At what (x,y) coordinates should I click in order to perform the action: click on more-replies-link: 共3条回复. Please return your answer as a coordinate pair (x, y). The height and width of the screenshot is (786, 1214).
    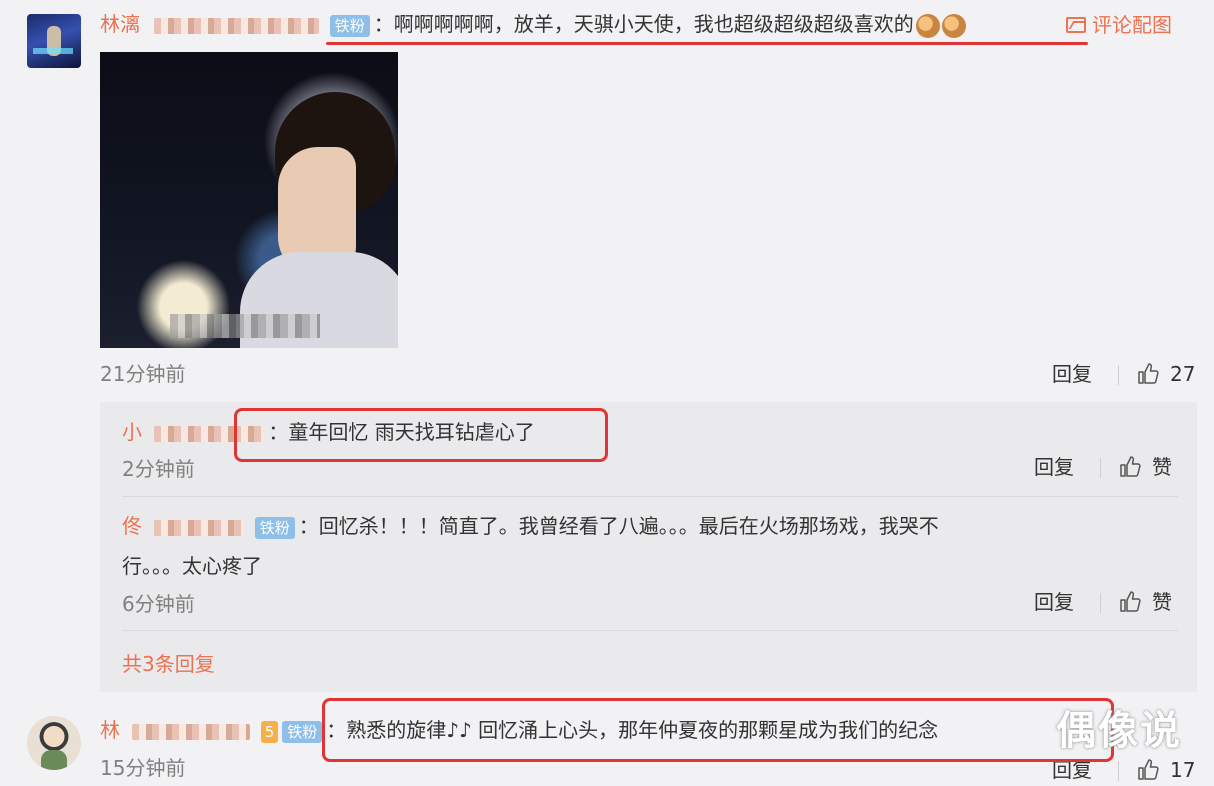
    Looking at the image, I should click on (168, 664).